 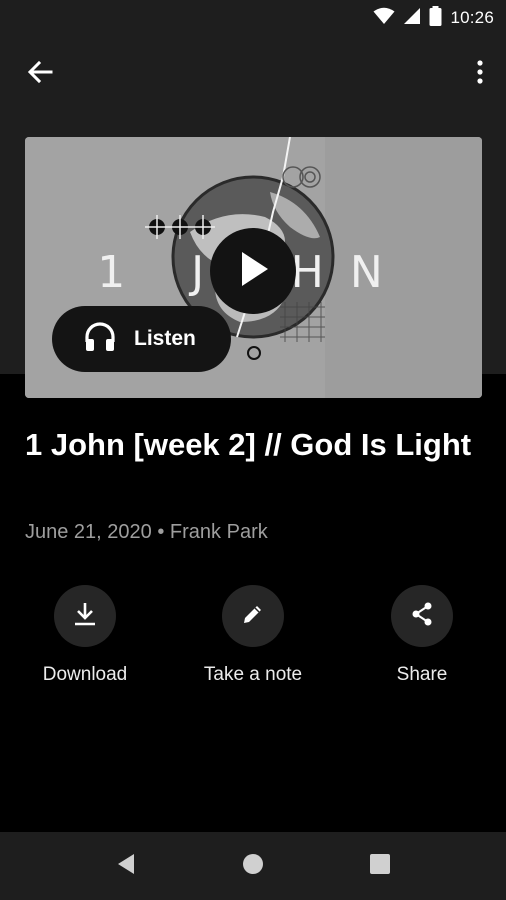 I want to click on share-icon, so click(x=422, y=616).